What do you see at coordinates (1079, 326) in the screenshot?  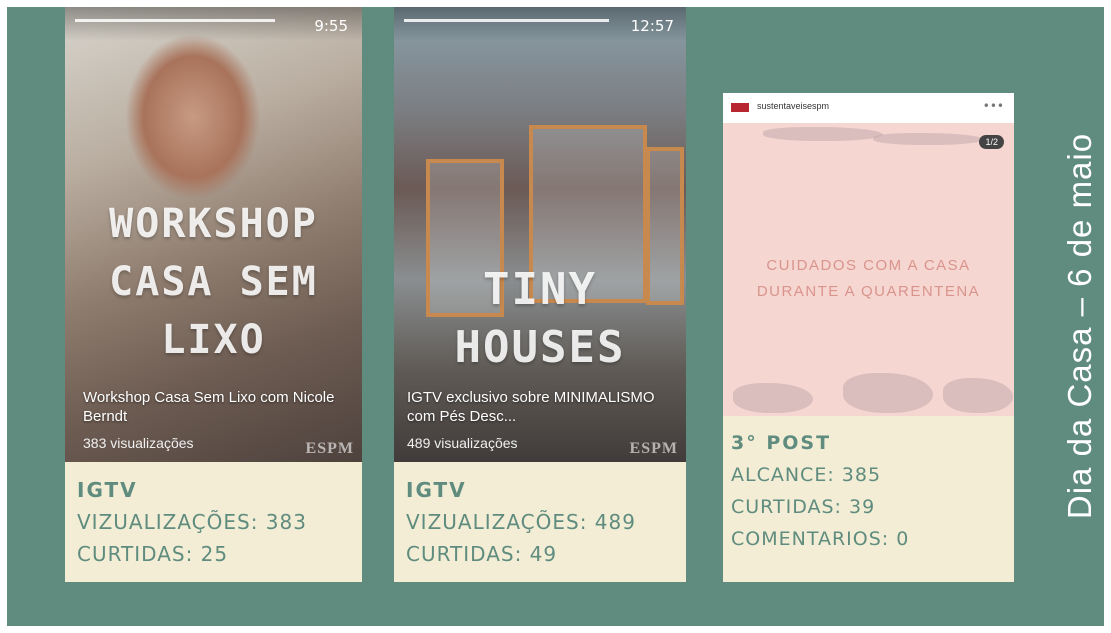 I see `side-title: Dia da Casa – 6 de maio` at bounding box center [1079, 326].